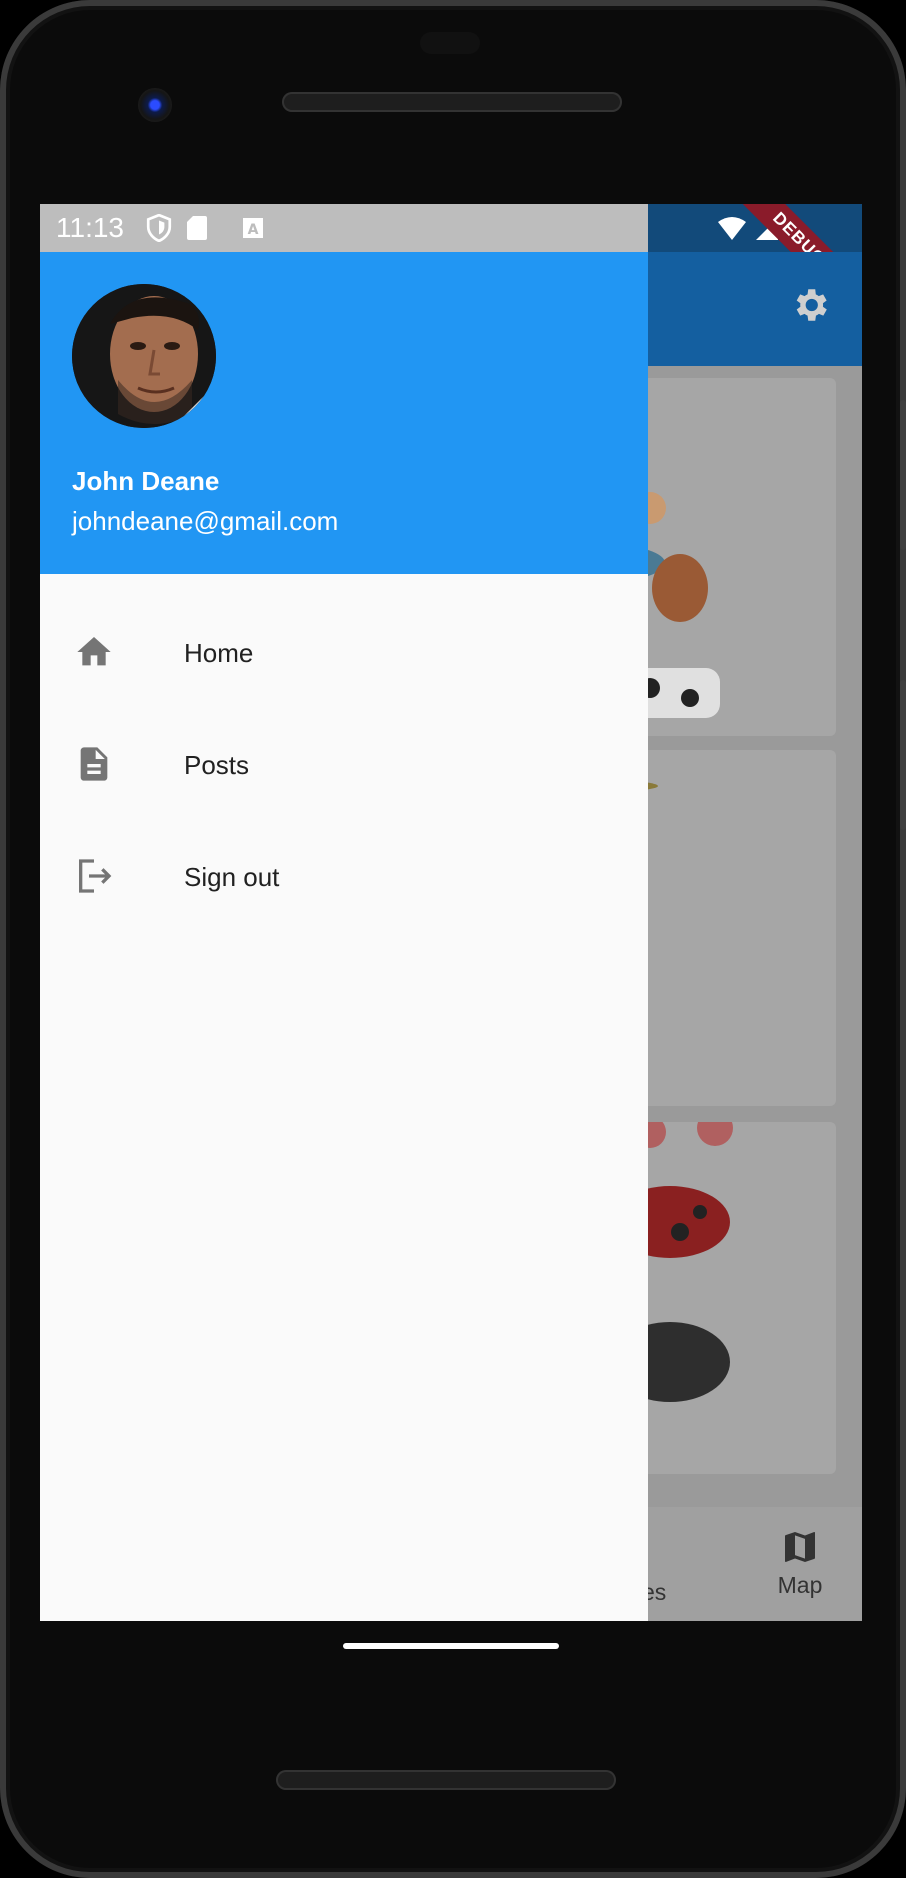  Describe the element at coordinates (800, 1547) in the screenshot. I see `map-icon` at that location.